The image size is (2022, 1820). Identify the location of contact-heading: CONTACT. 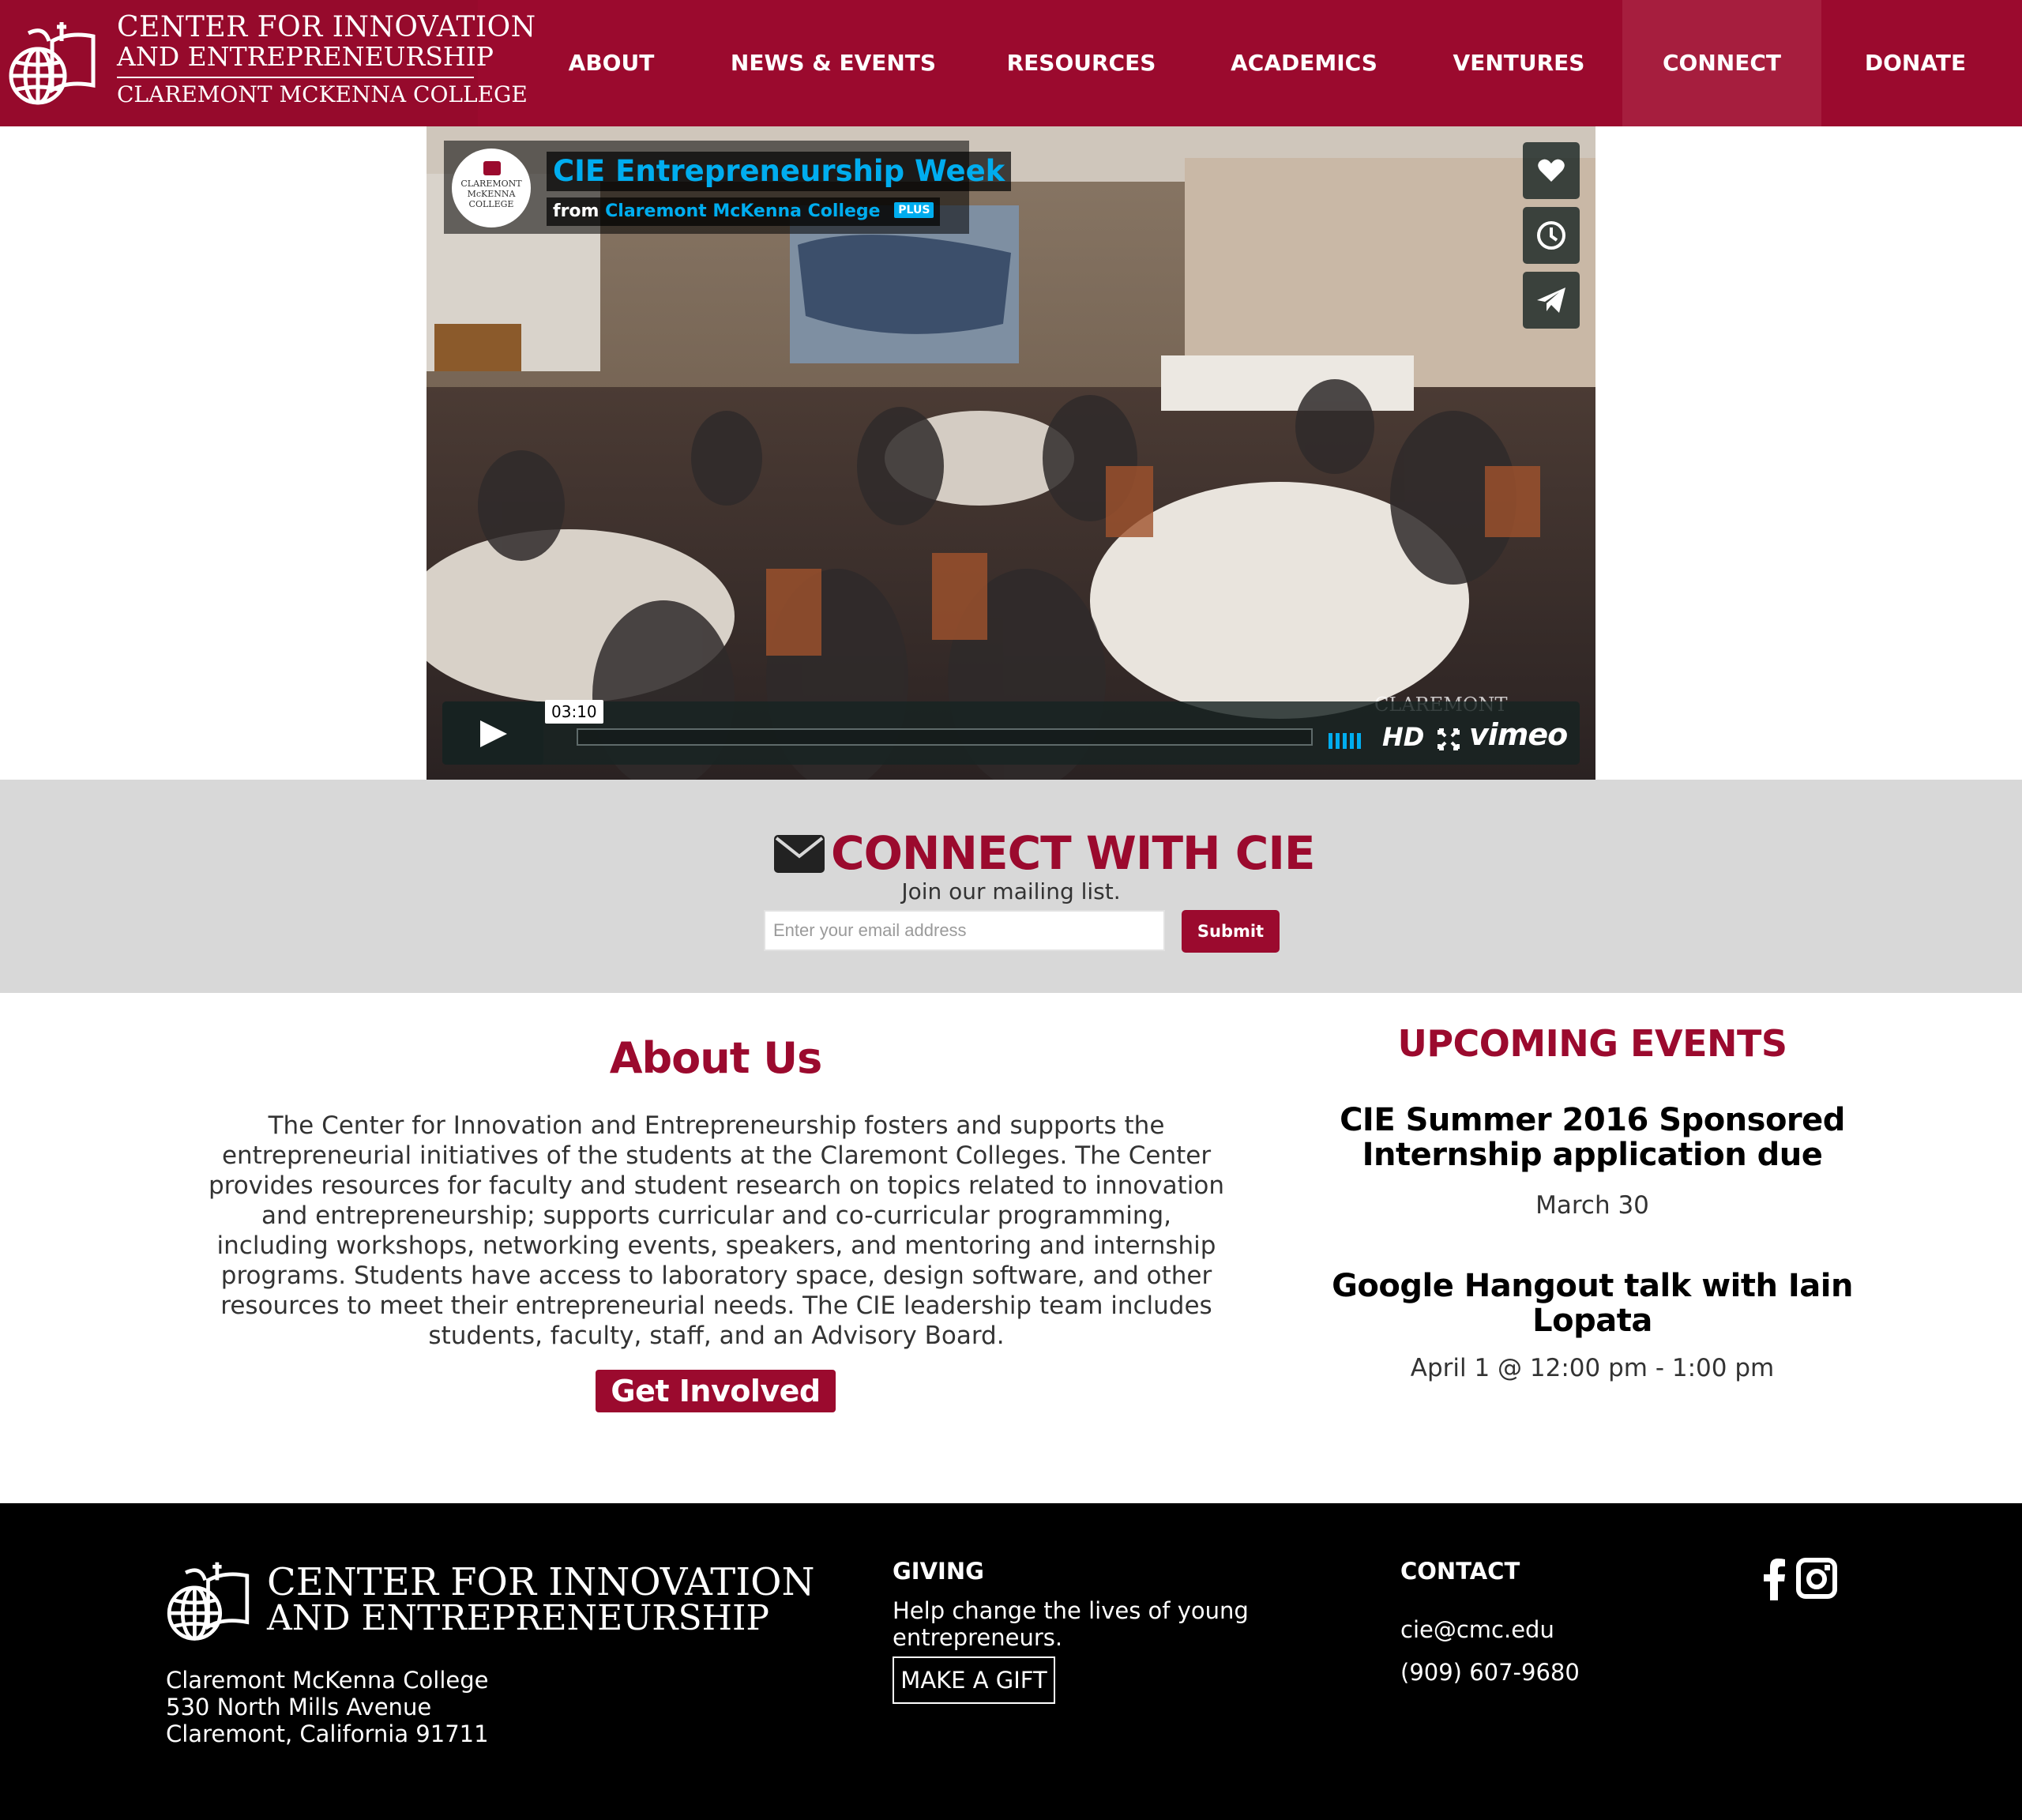
(1460, 1571).